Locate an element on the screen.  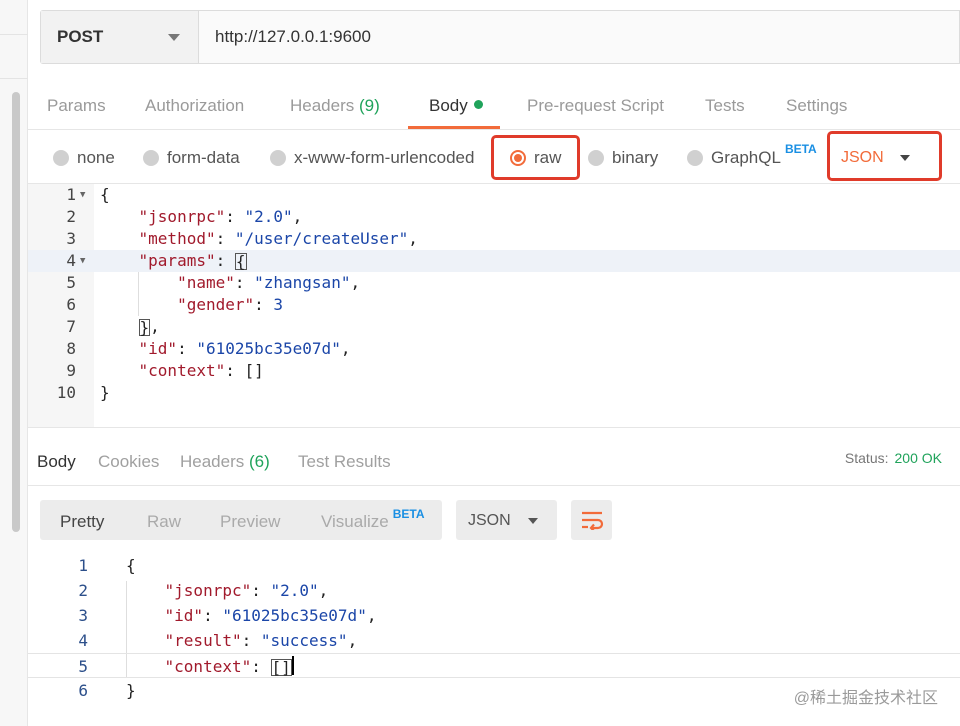
tab-headers: Headers (9) is located at coordinates (335, 106).